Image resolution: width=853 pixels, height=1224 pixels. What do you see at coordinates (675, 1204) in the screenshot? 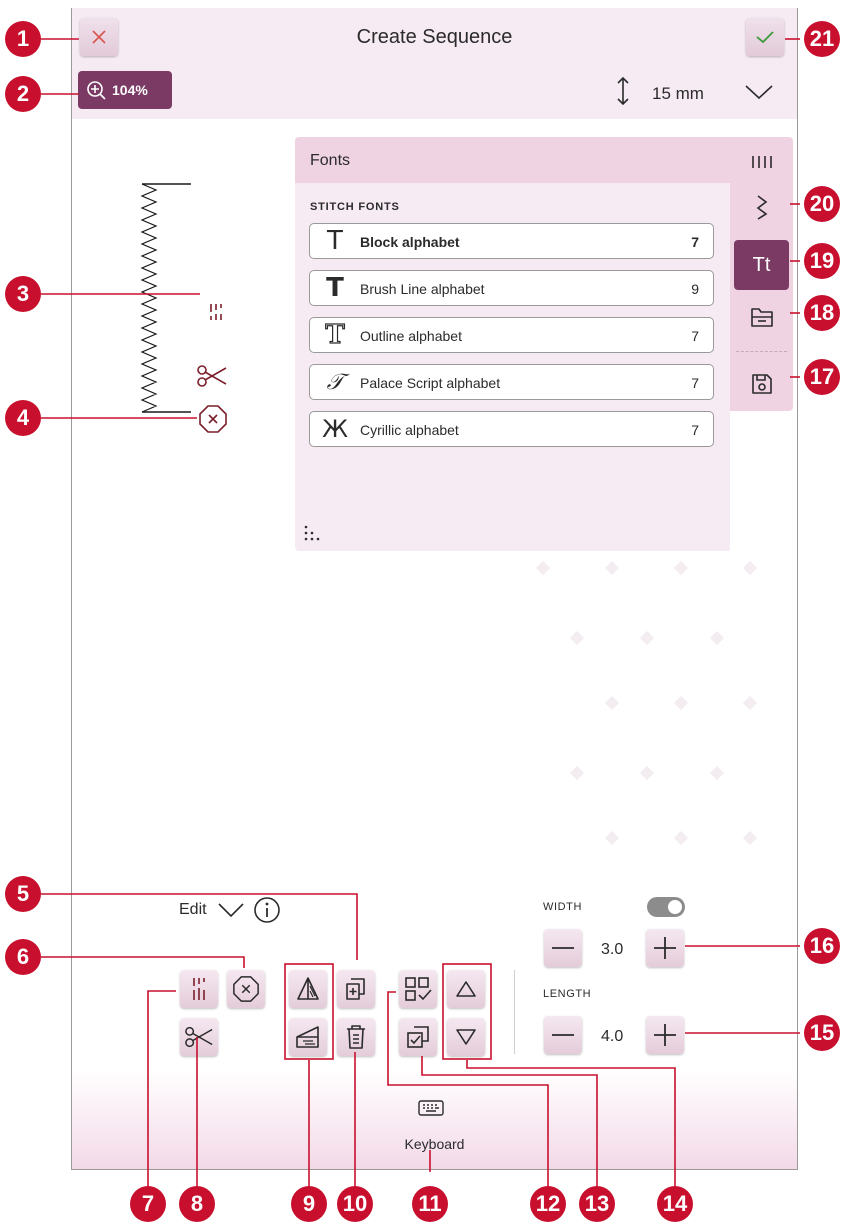
I see `callout-14: 14` at bounding box center [675, 1204].